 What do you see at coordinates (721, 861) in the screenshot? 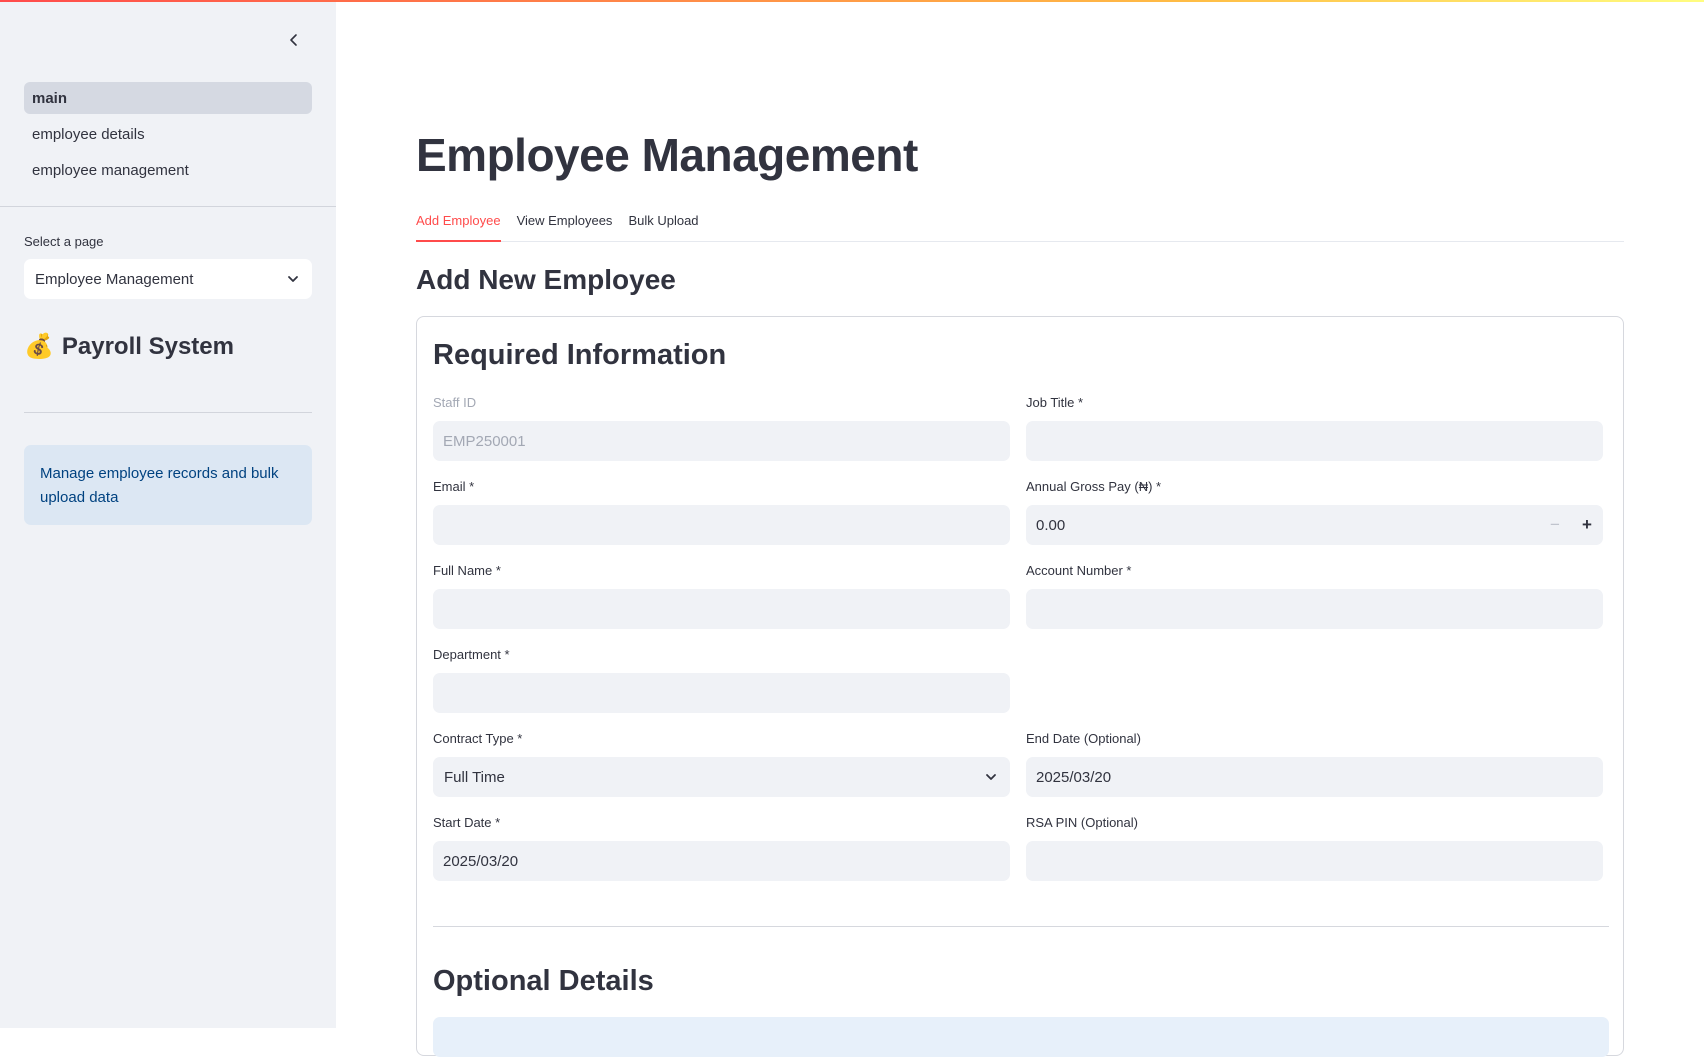
I see `start-date-input: 2025/03/20` at bounding box center [721, 861].